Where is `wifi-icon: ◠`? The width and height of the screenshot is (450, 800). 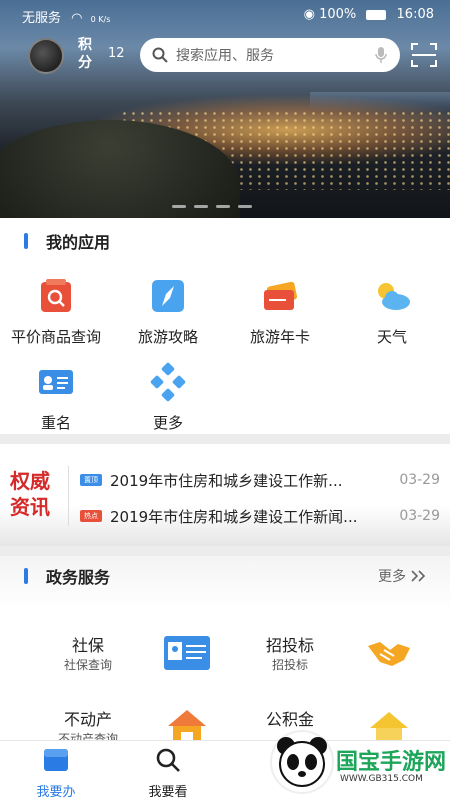 wifi-icon: ◠ is located at coordinates (77, 18).